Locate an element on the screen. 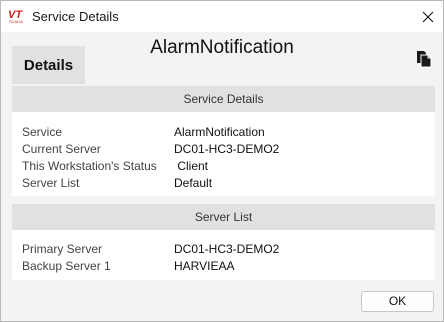 The width and height of the screenshot is (444, 322). server-label: Primary Server is located at coordinates (62, 249).